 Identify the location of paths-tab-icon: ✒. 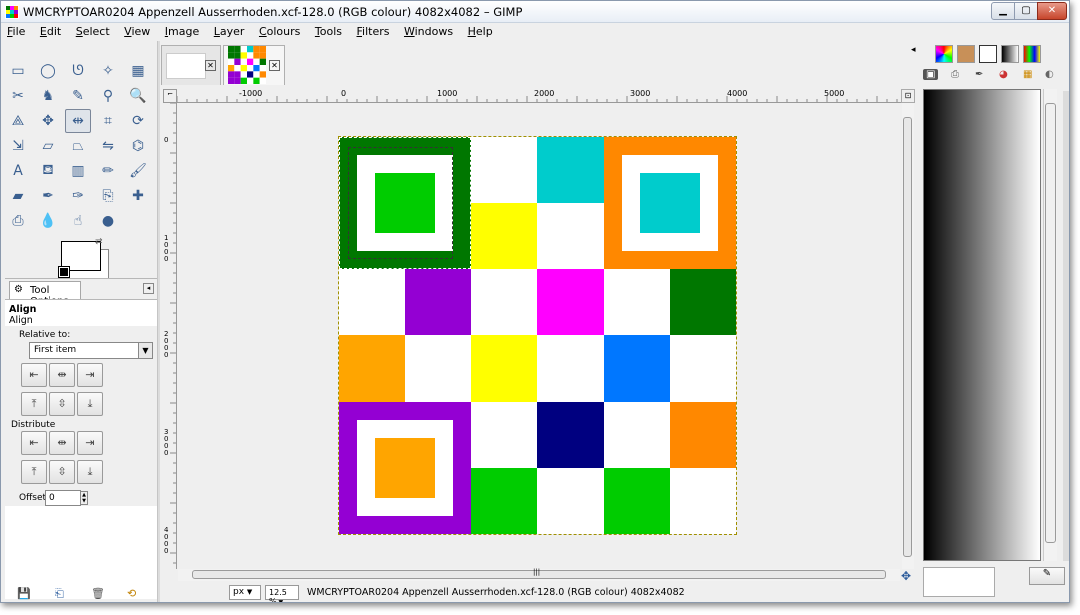
(979, 74).